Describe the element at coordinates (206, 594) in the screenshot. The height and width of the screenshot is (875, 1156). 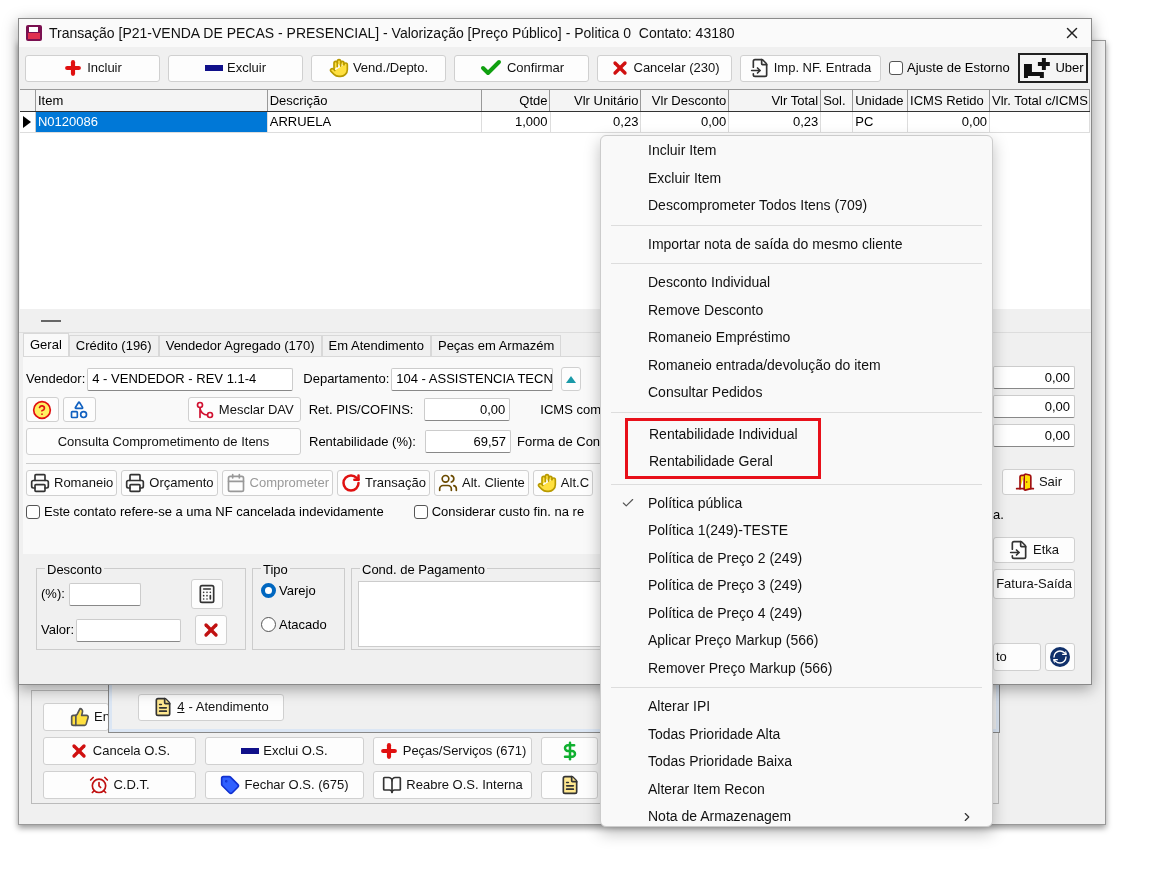
I see `calculator-button` at that location.